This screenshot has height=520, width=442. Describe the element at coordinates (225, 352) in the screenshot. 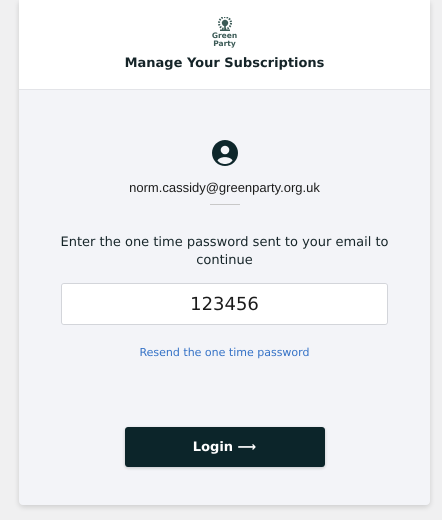

I see `resend-link: Resend the one time password` at that location.